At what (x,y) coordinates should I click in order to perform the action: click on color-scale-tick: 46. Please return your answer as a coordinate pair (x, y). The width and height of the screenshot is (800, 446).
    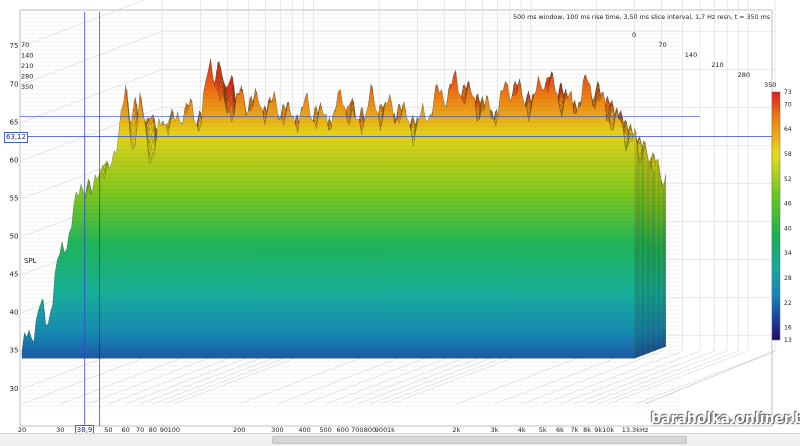
    Looking at the image, I should click on (788, 204).